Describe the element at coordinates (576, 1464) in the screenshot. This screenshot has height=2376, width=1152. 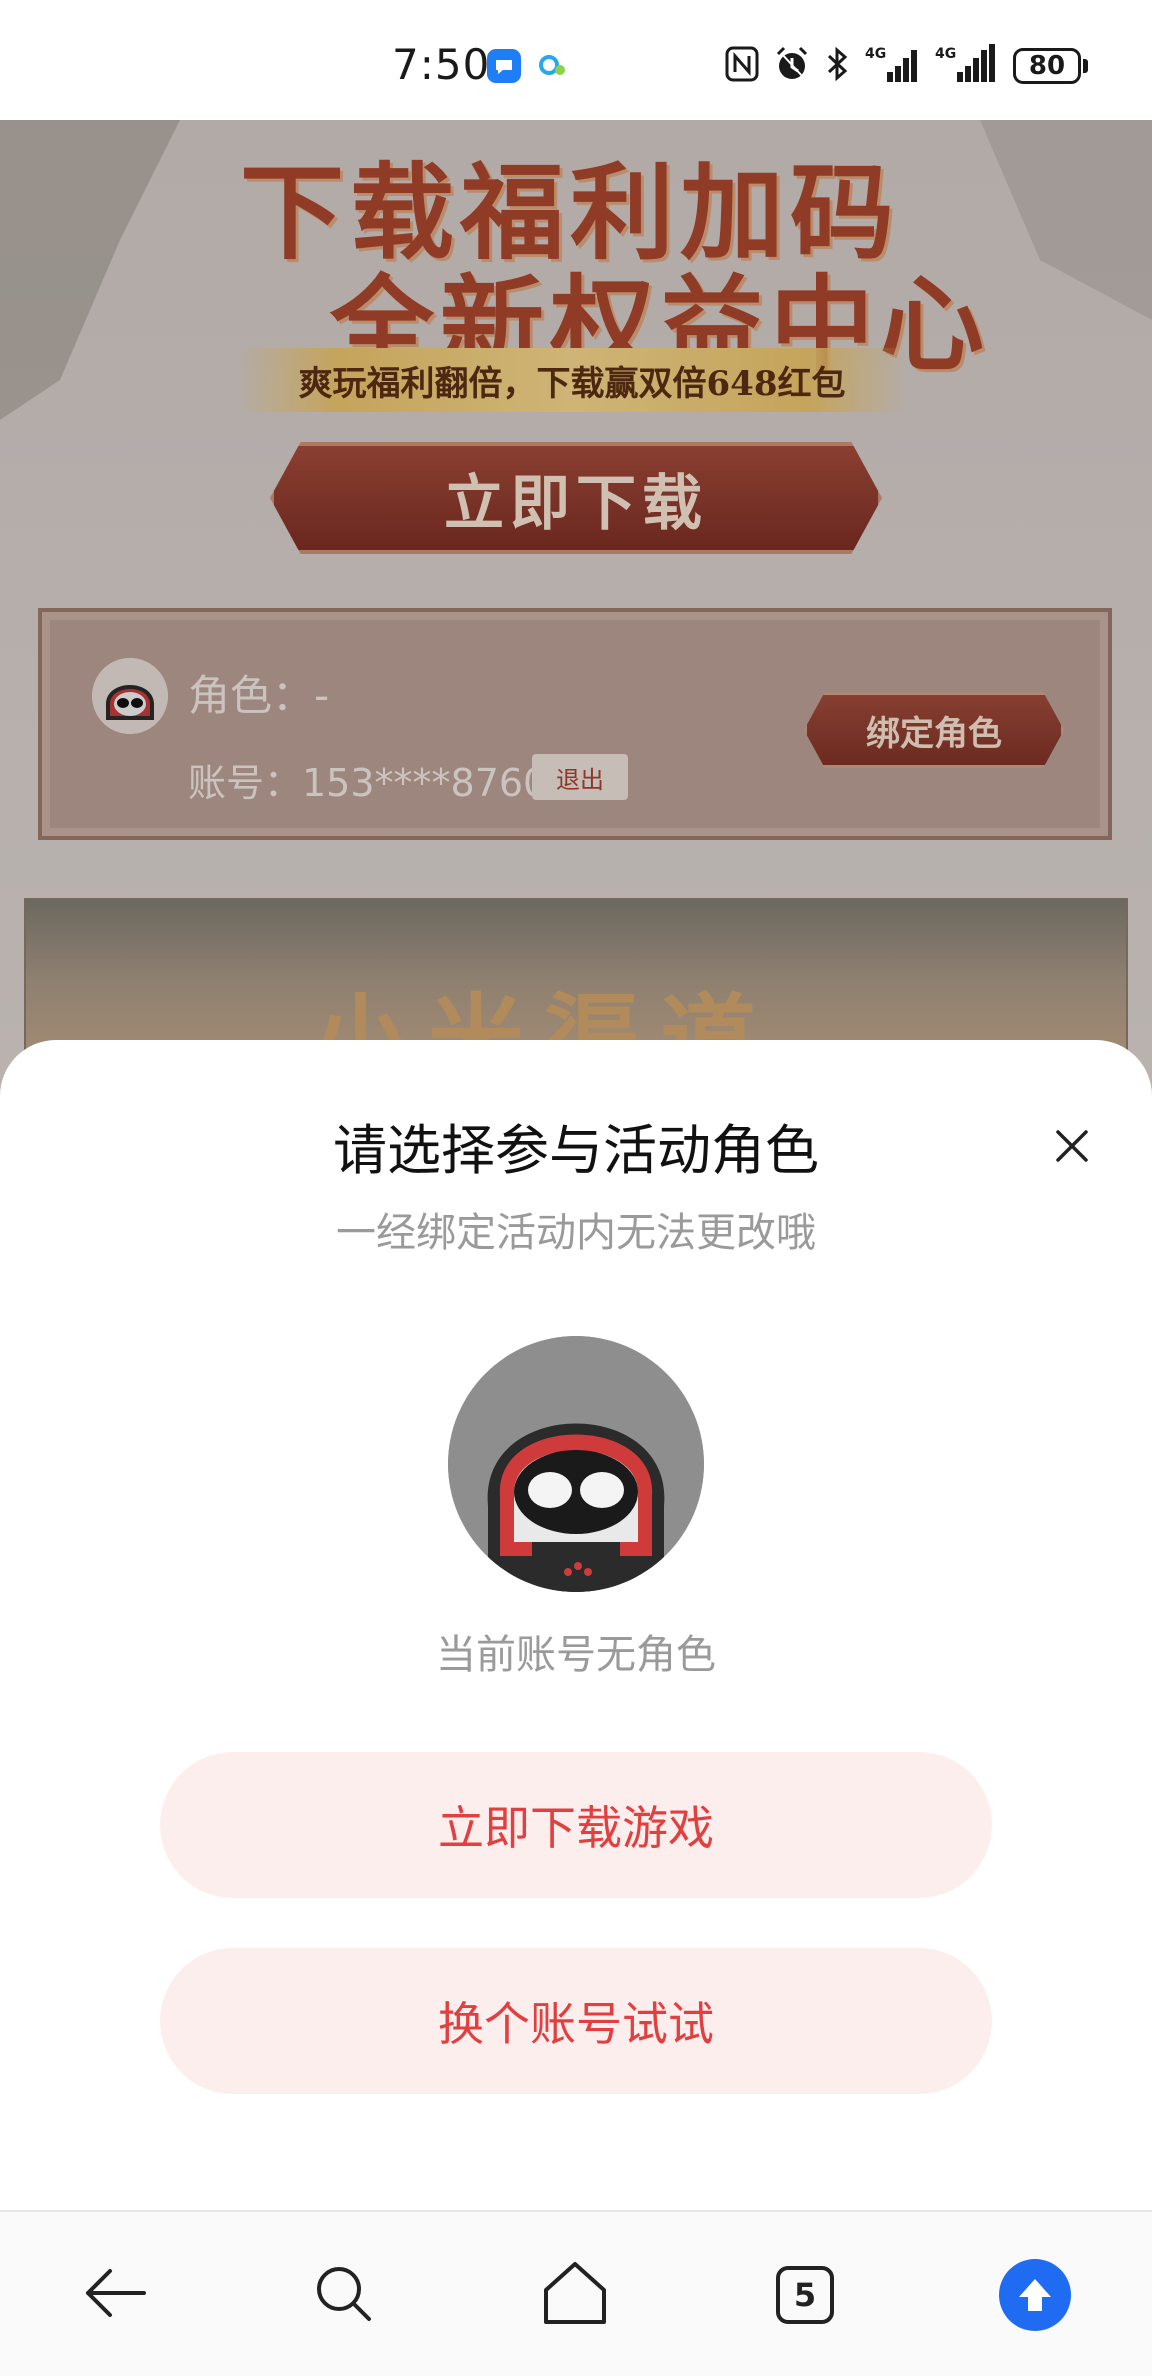
I see `avatar` at that location.